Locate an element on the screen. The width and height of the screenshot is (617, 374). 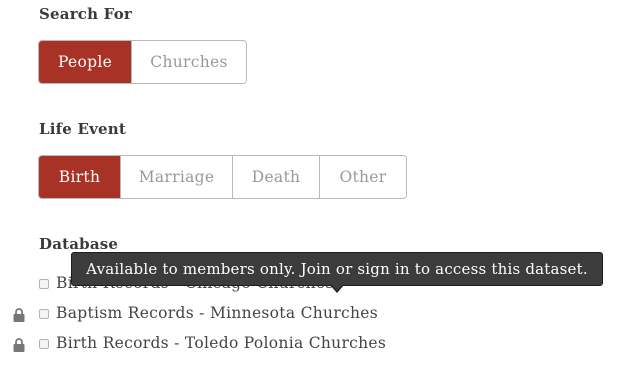
database-checkbox-toledo is located at coordinates (44, 344).